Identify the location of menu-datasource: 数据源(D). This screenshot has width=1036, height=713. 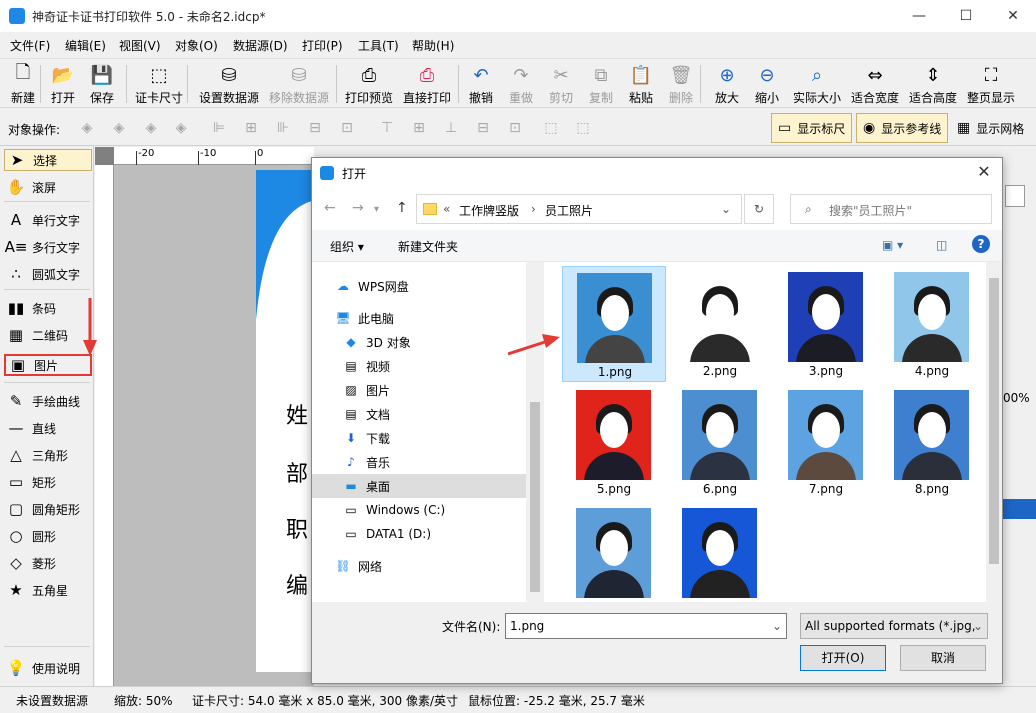
(260, 45).